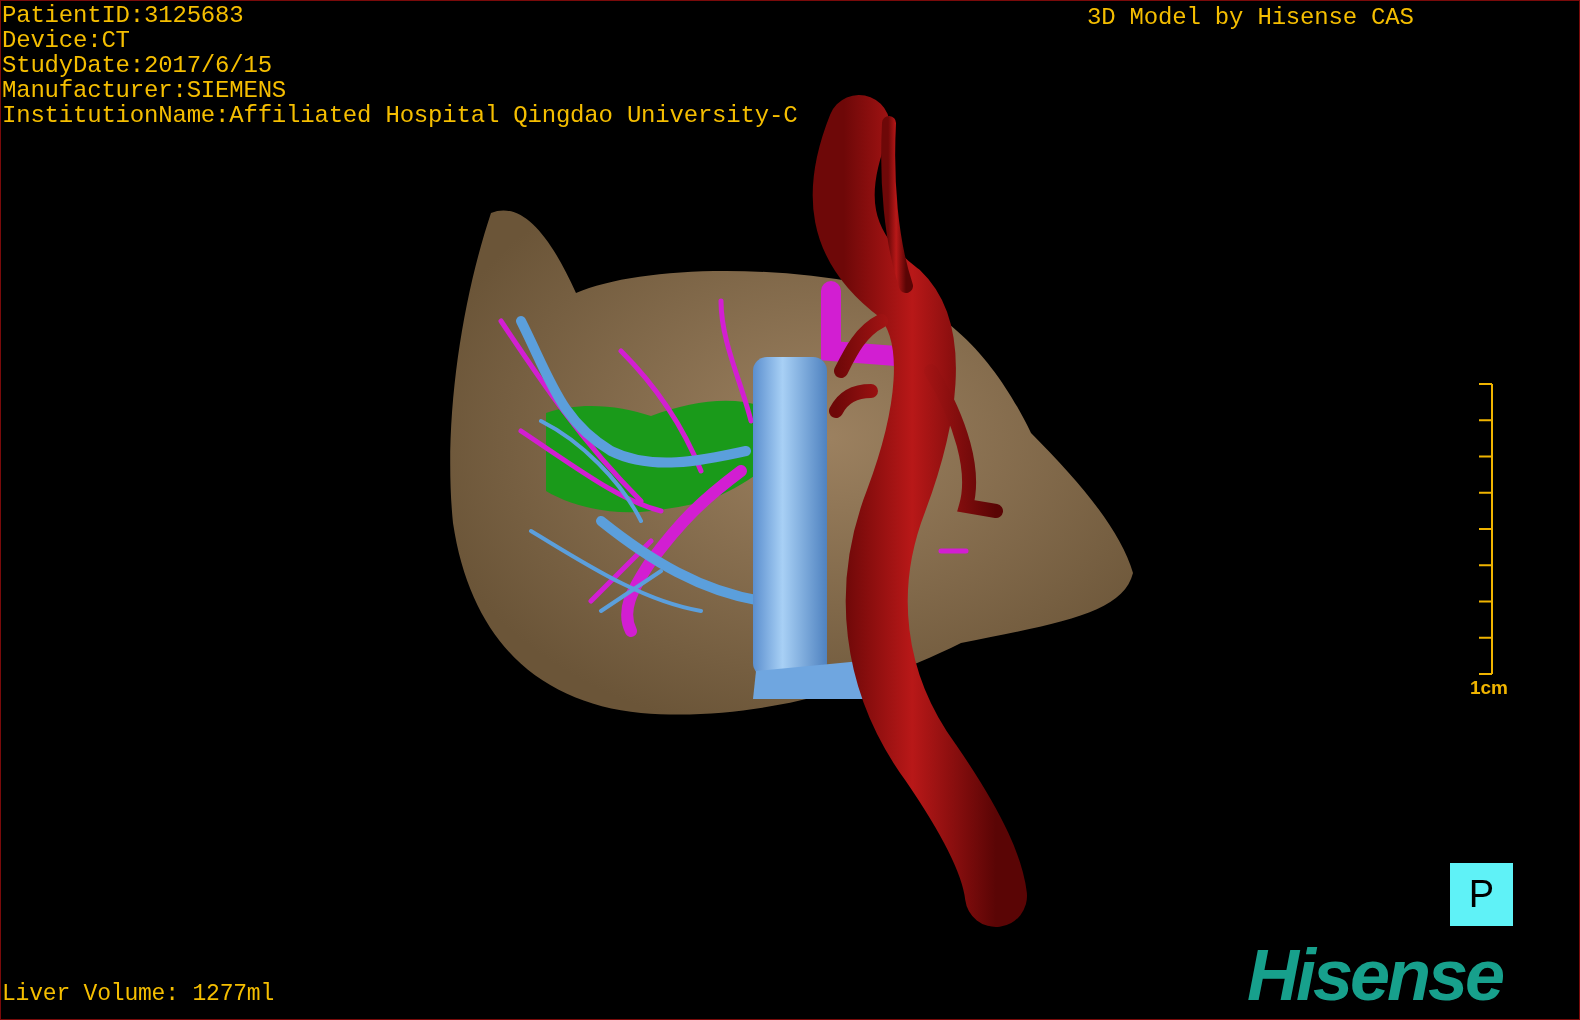 Image resolution: width=1580 pixels, height=1020 pixels. I want to click on patient-info-line: InstitutionName:Affiliated Hospital Qingdao University-C, so click(400, 115).